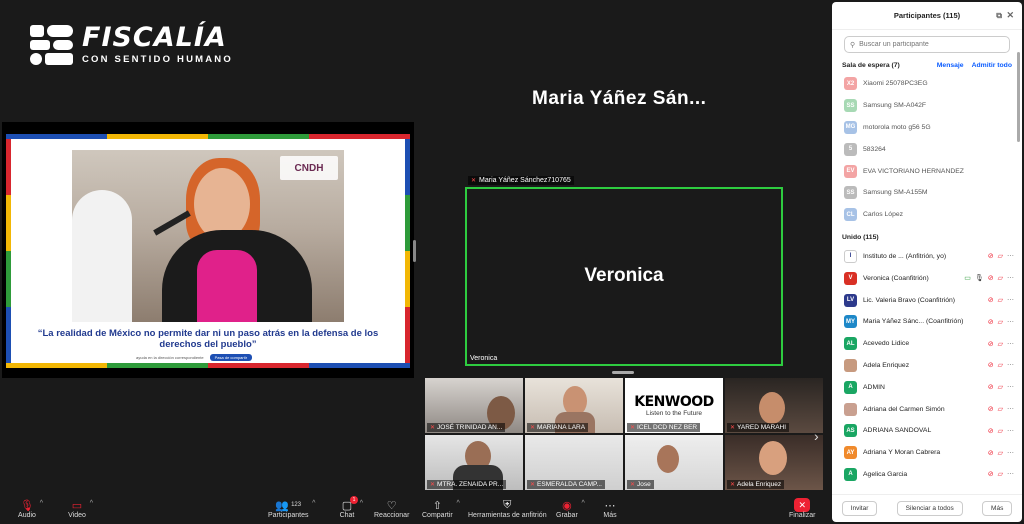  I want to click on invite-button: Invitar, so click(859, 508).